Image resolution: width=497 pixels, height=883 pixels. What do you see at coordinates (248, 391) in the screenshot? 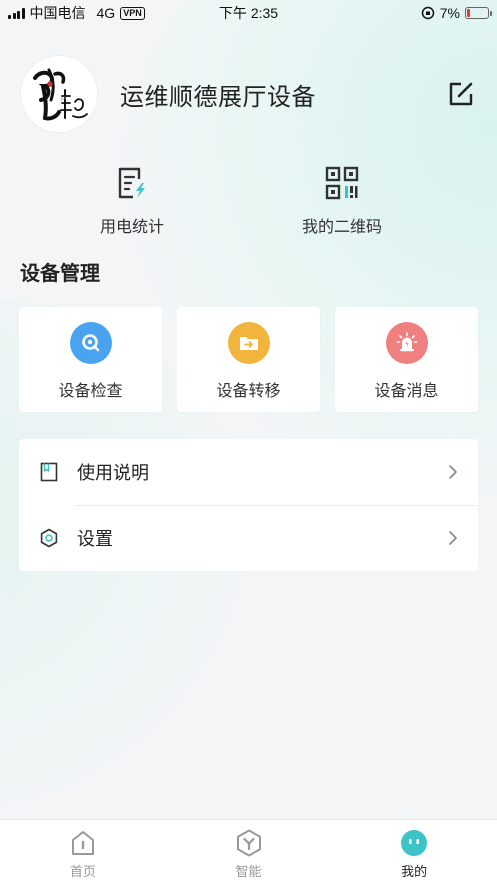
I see `device-card-label: 设备转移` at bounding box center [248, 391].